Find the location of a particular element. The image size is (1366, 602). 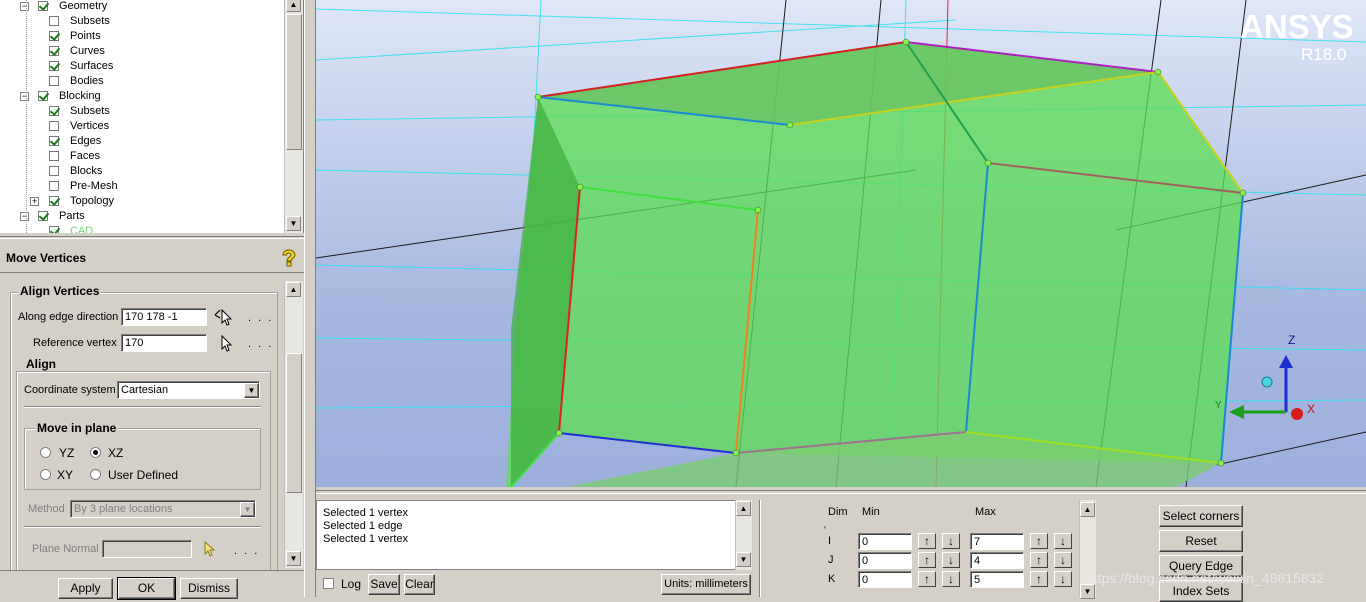

tree-scrollbar: ▲ ▼ is located at coordinates (293, 116).